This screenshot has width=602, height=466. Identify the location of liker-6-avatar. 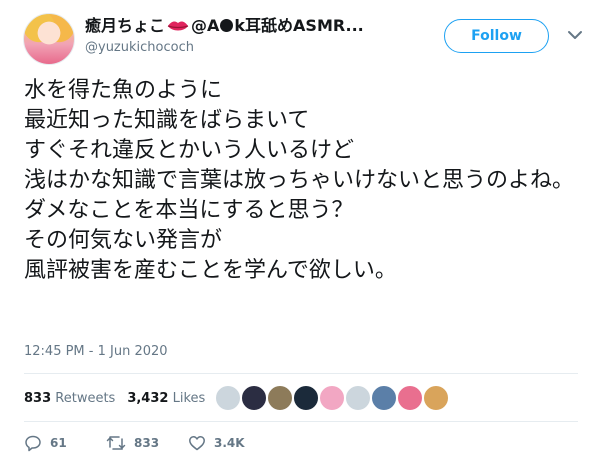
(358, 398).